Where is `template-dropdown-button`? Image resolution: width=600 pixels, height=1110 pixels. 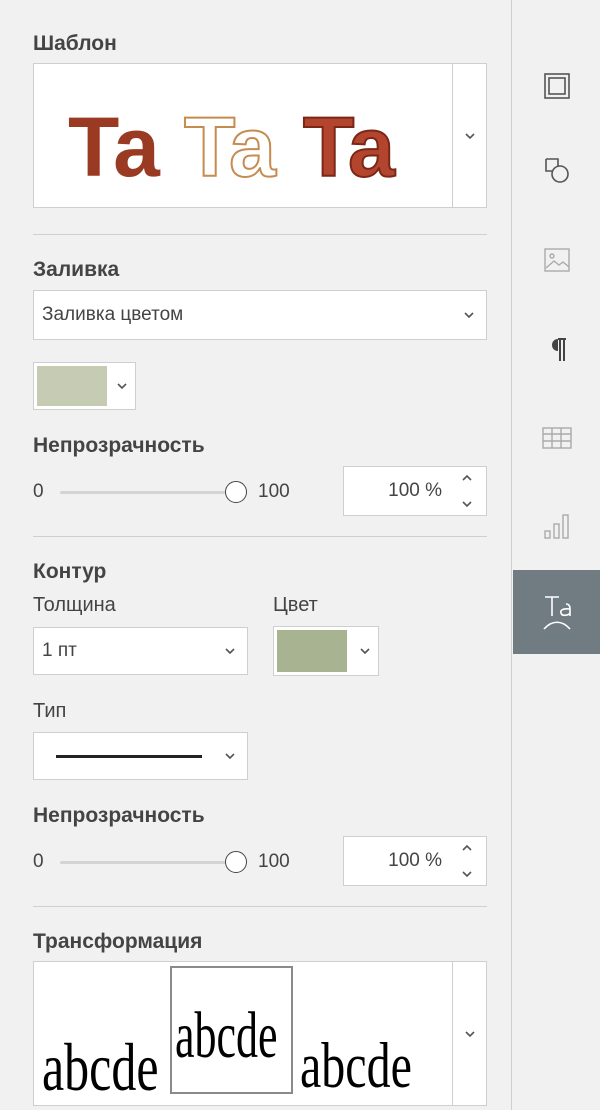 template-dropdown-button is located at coordinates (469, 135).